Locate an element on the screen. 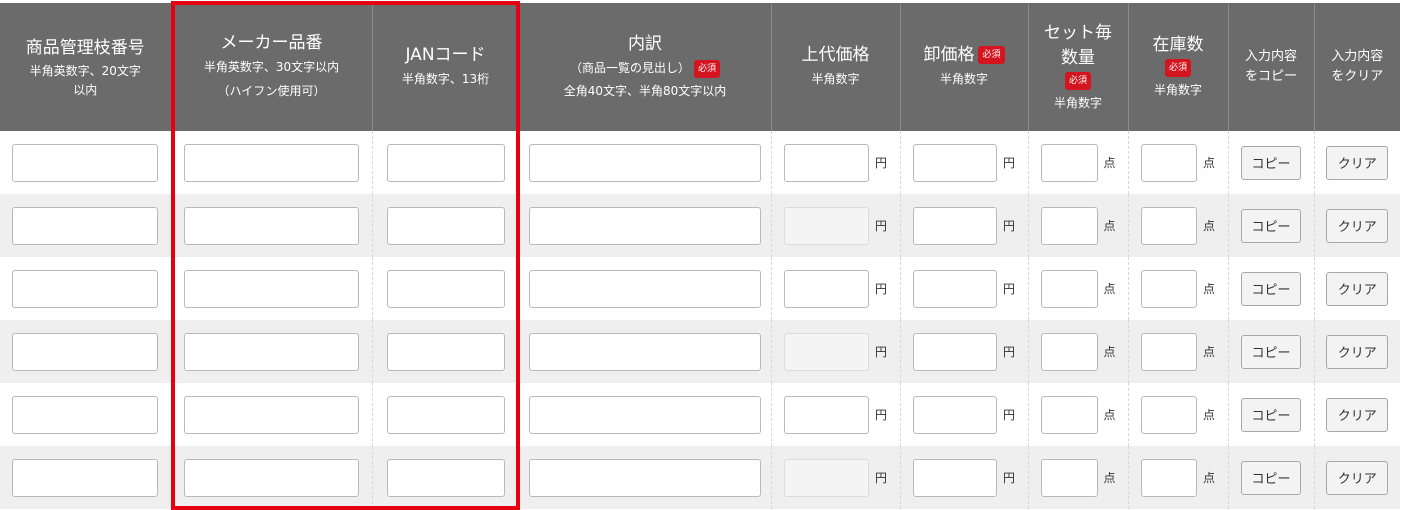  header-title: JANコード is located at coordinates (445, 55).